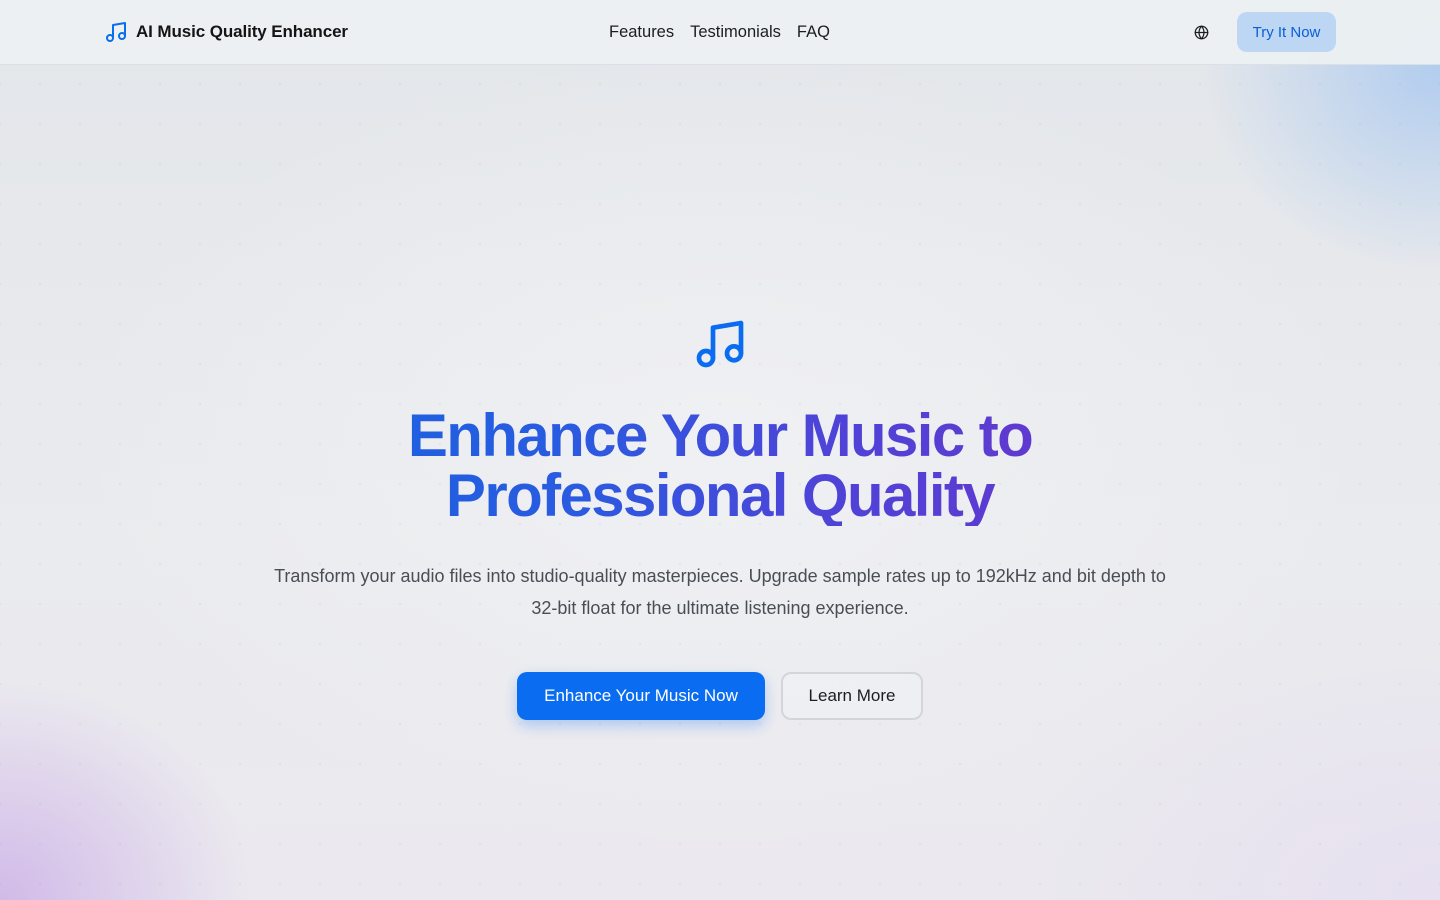  I want to click on enhance-music-button: Enhance Your Music Now, so click(641, 696).